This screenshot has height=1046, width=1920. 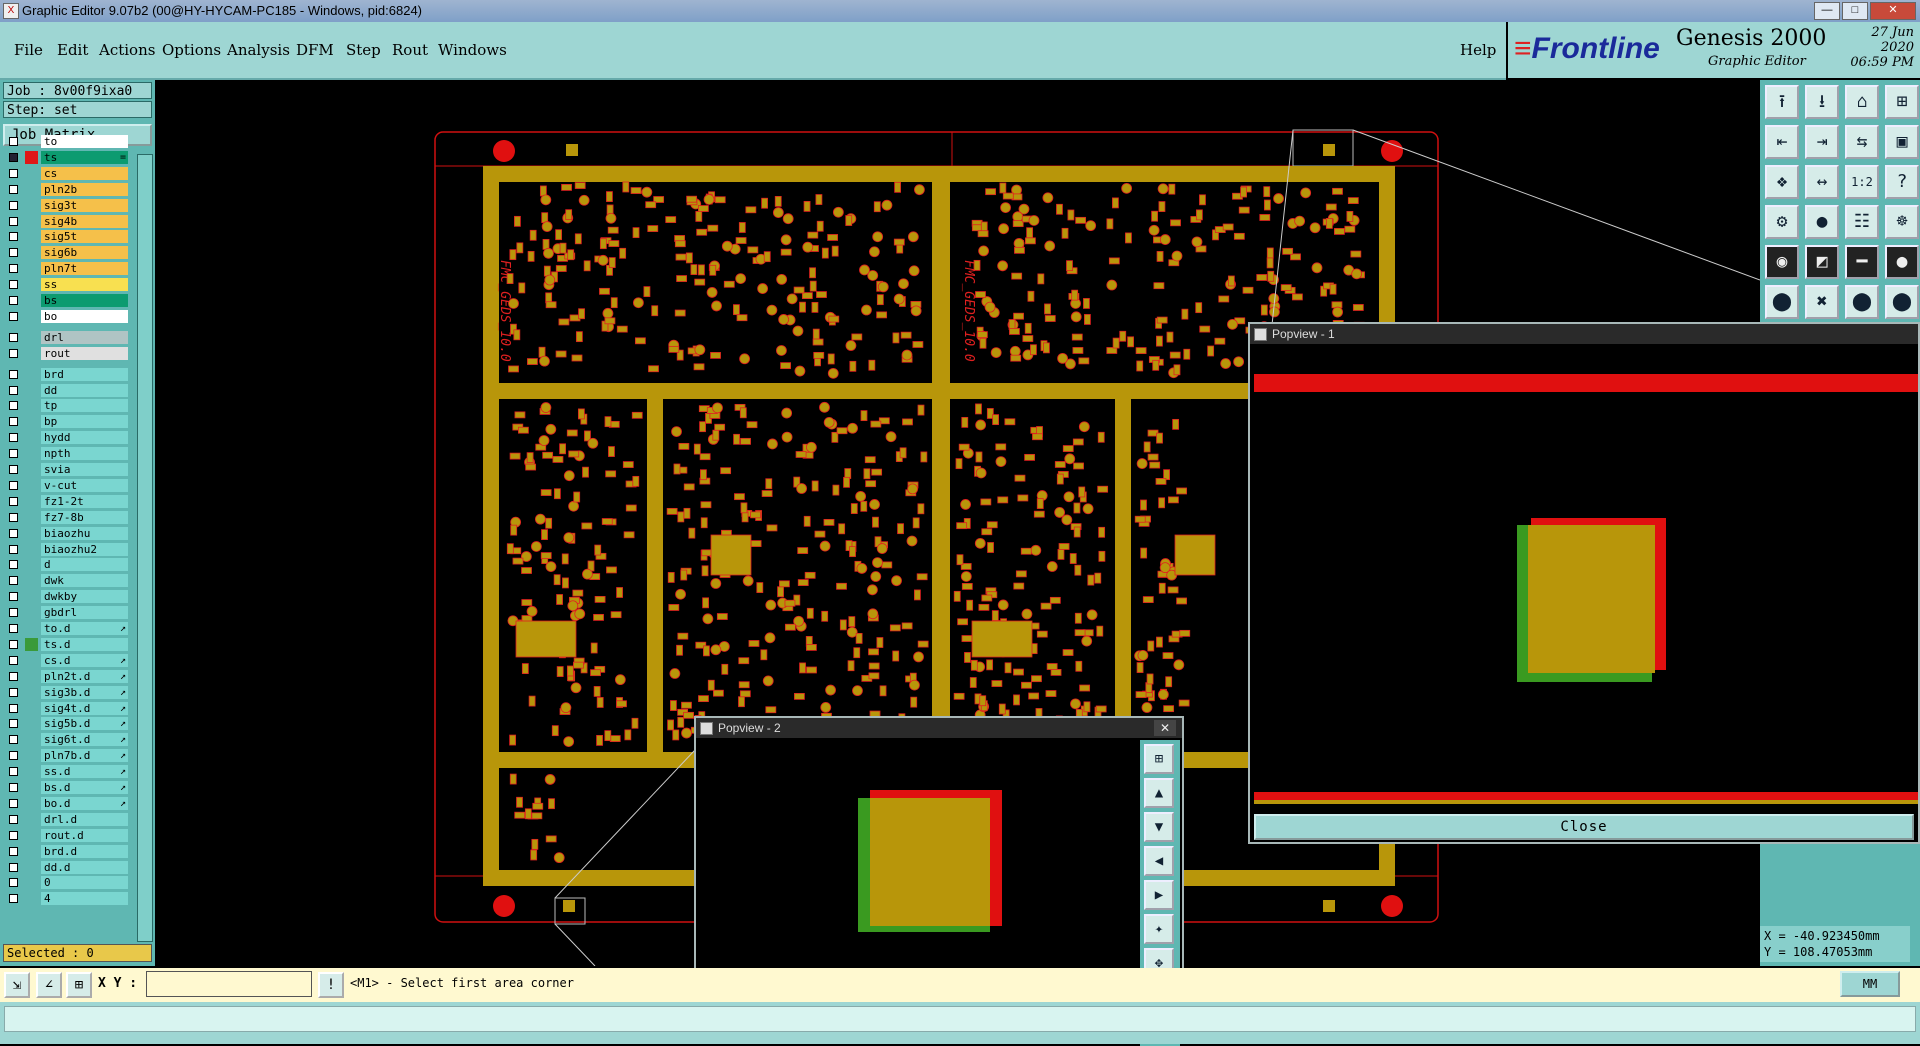 What do you see at coordinates (67, 613) in the screenshot?
I see `layer-row: gbdrl` at bounding box center [67, 613].